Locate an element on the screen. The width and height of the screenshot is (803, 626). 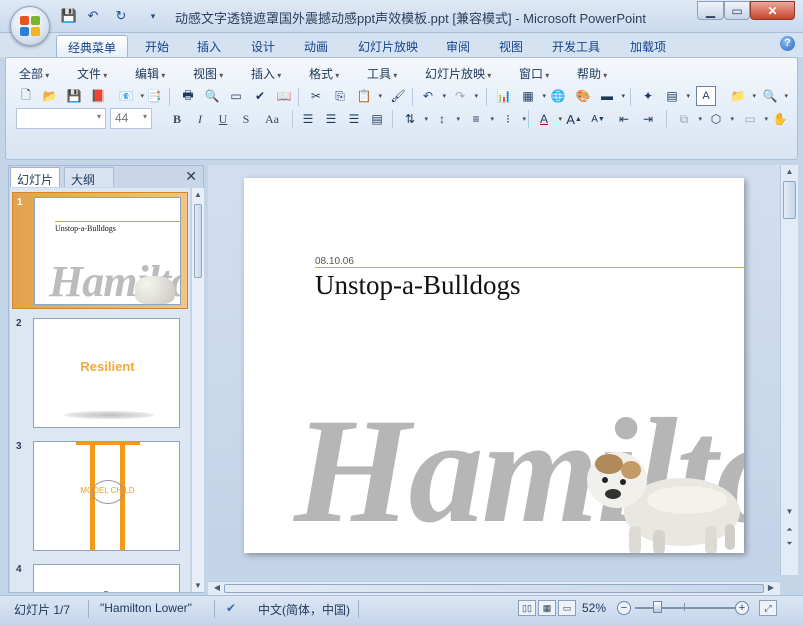
zoom-level: 52% is located at coordinates (594, 608).